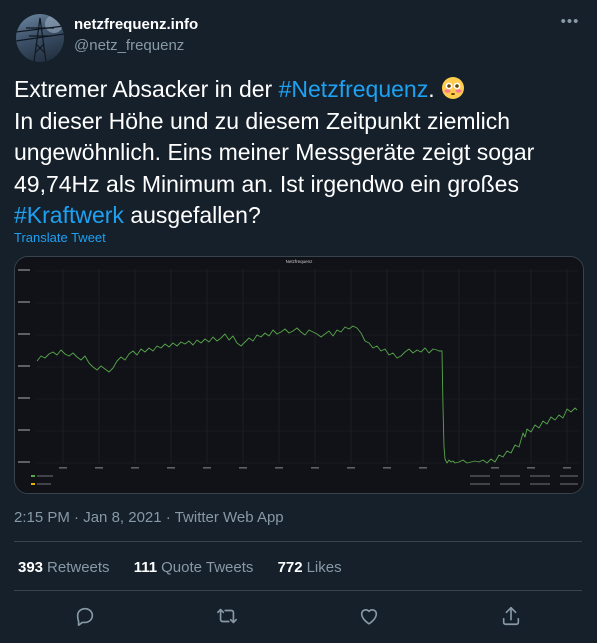 Image resolution: width=597 pixels, height=643 pixels. What do you see at coordinates (122, 517) in the screenshot?
I see `tweet-date: Jan 8, 2021` at bounding box center [122, 517].